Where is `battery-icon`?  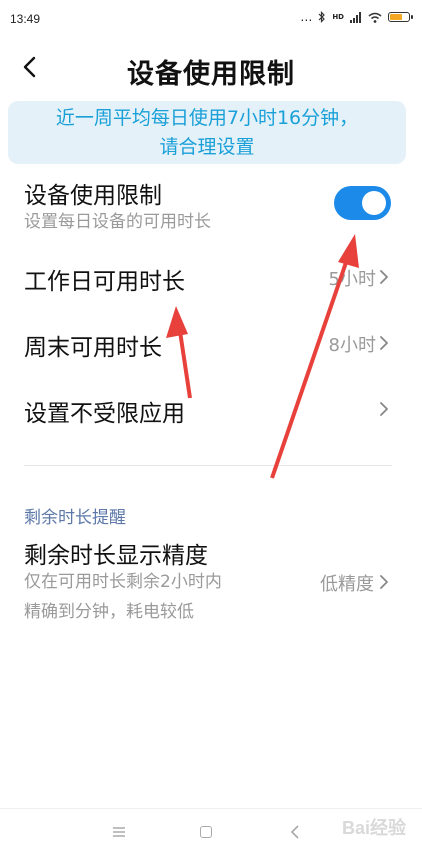 battery-icon is located at coordinates (400, 17).